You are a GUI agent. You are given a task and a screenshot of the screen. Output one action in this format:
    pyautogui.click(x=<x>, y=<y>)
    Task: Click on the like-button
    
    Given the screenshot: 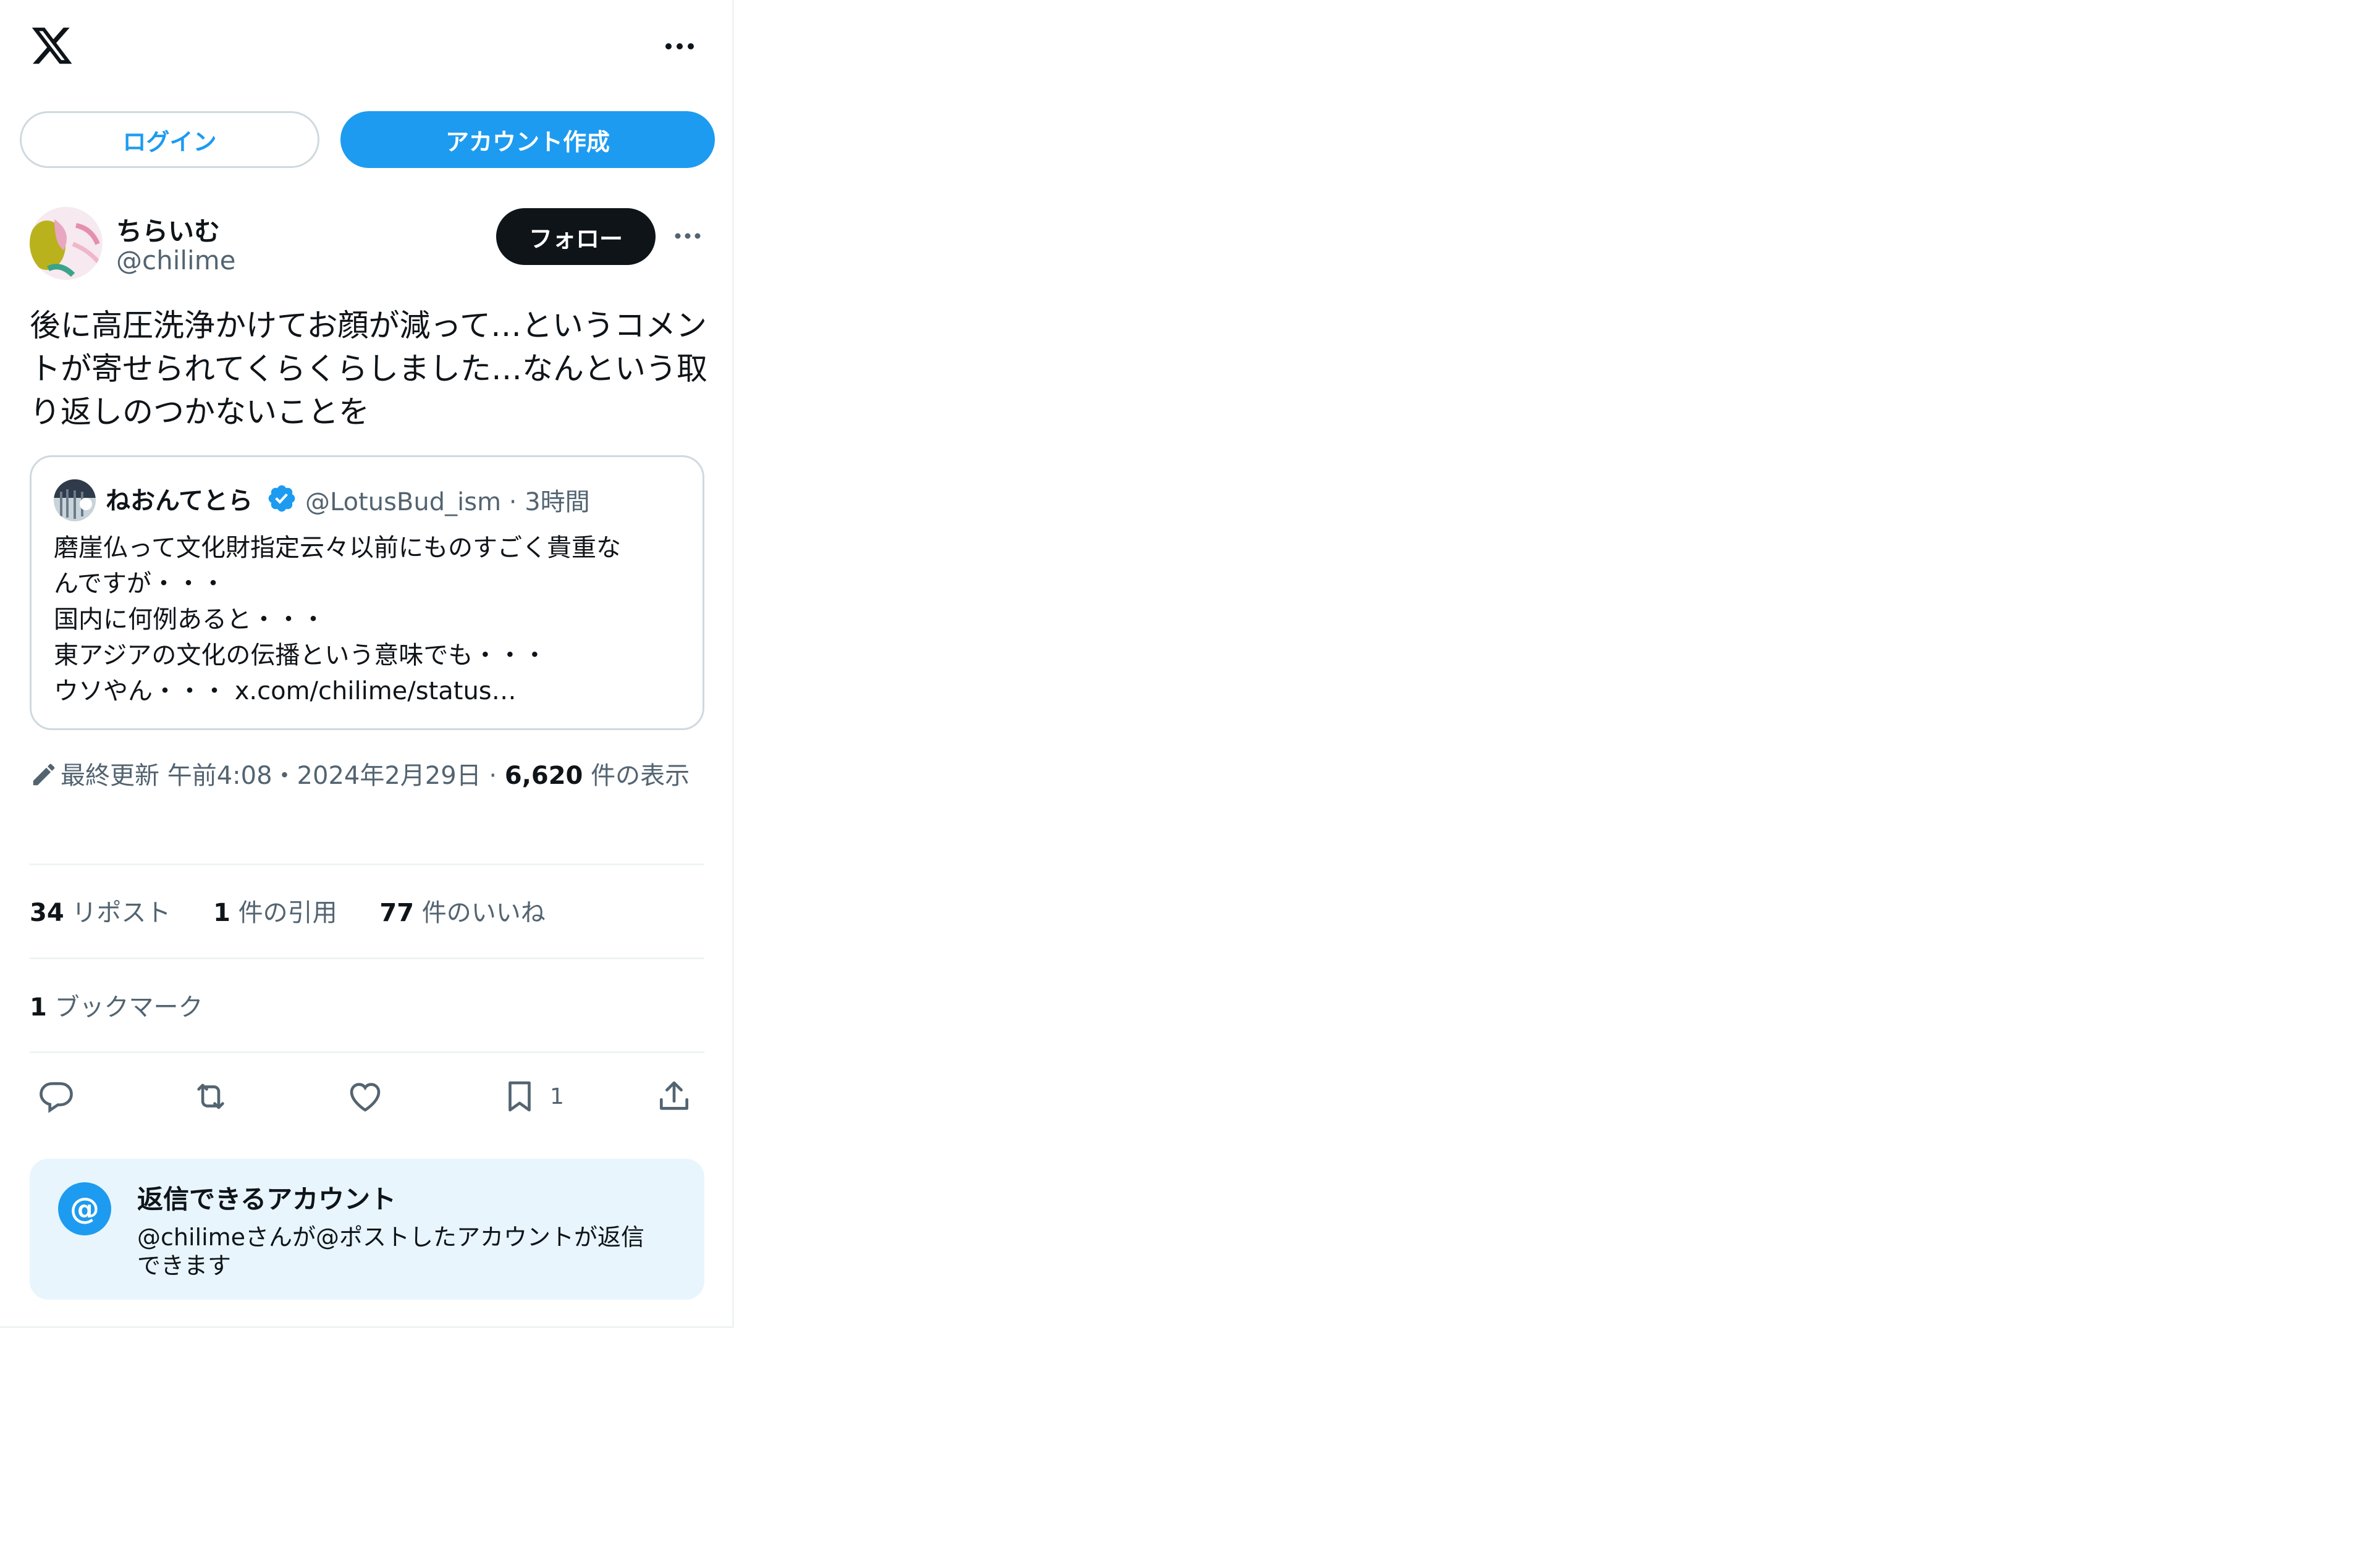 What is the action you would take?
    pyautogui.click(x=365, y=1096)
    